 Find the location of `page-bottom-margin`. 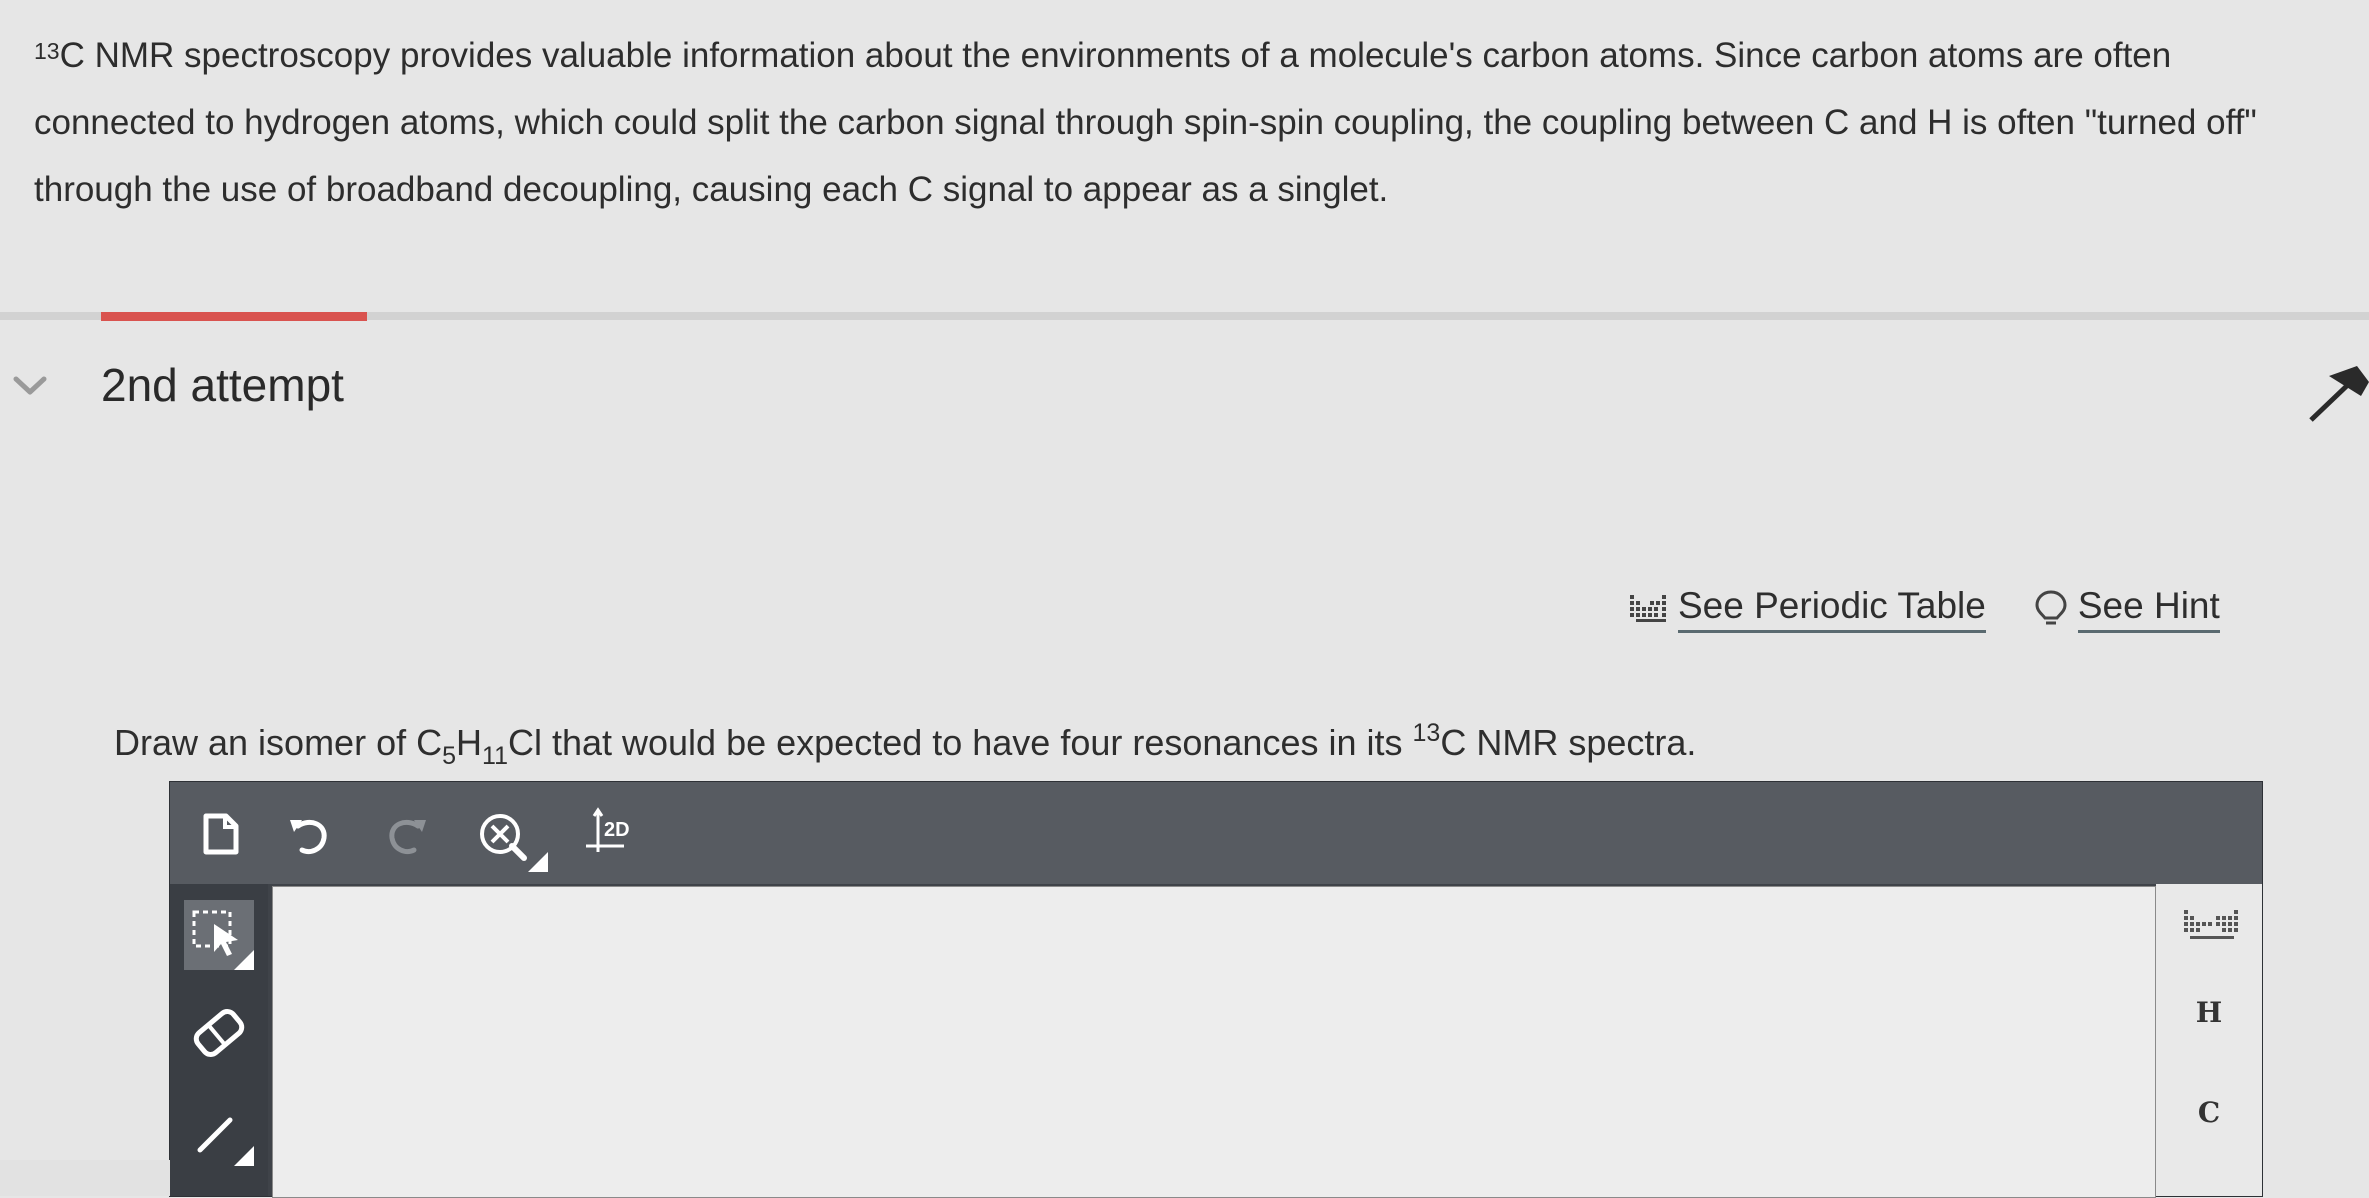

page-bottom-margin is located at coordinates (85, 1178).